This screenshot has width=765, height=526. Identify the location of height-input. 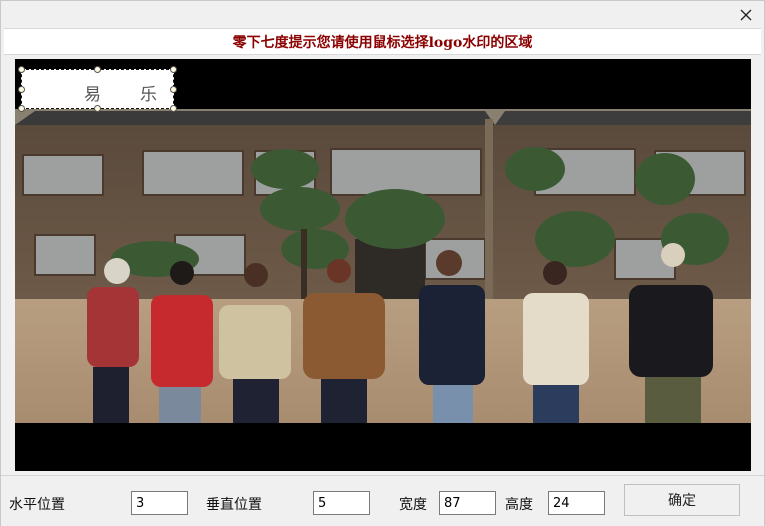
(576, 503).